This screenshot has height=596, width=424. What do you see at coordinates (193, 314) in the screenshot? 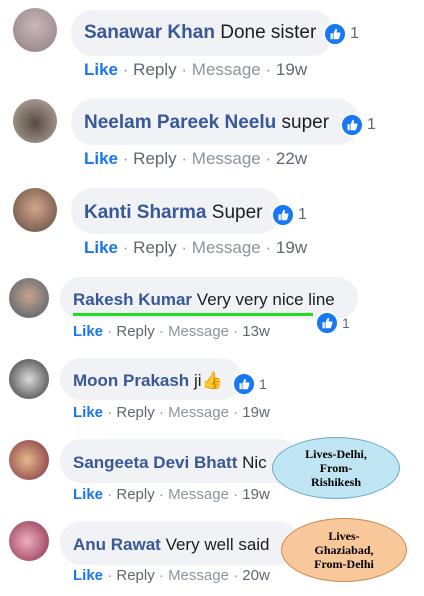
I see `highlight-underline` at bounding box center [193, 314].